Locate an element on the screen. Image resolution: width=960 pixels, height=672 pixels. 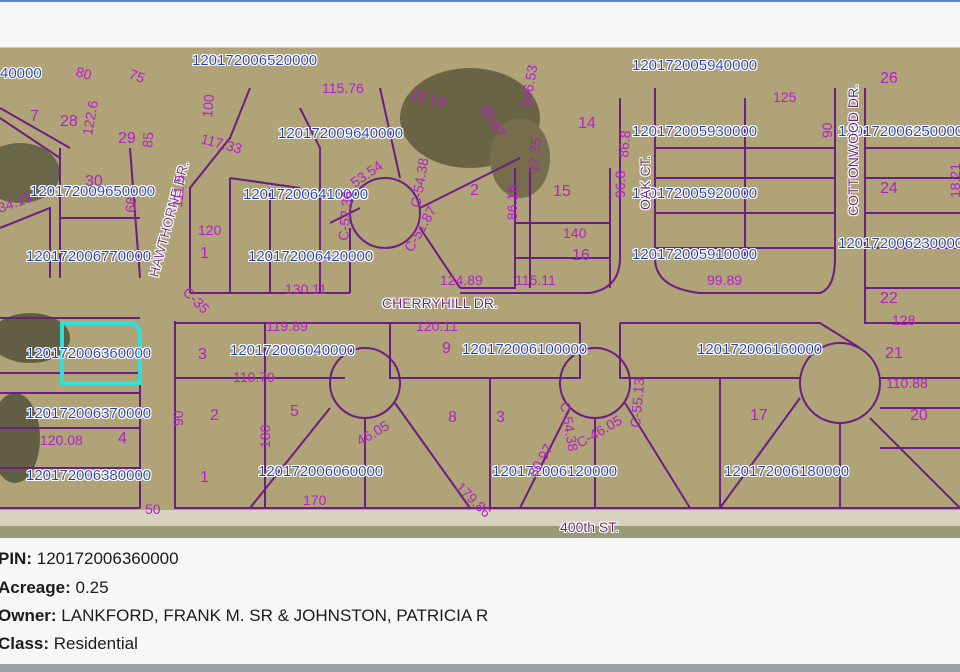
street-400th: 400th ST. is located at coordinates (589, 527).